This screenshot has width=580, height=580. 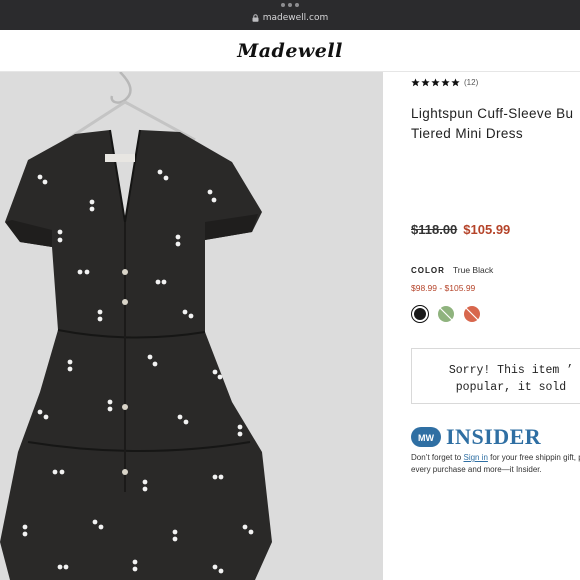 I want to click on site-header: Madewell, so click(x=290, y=51).